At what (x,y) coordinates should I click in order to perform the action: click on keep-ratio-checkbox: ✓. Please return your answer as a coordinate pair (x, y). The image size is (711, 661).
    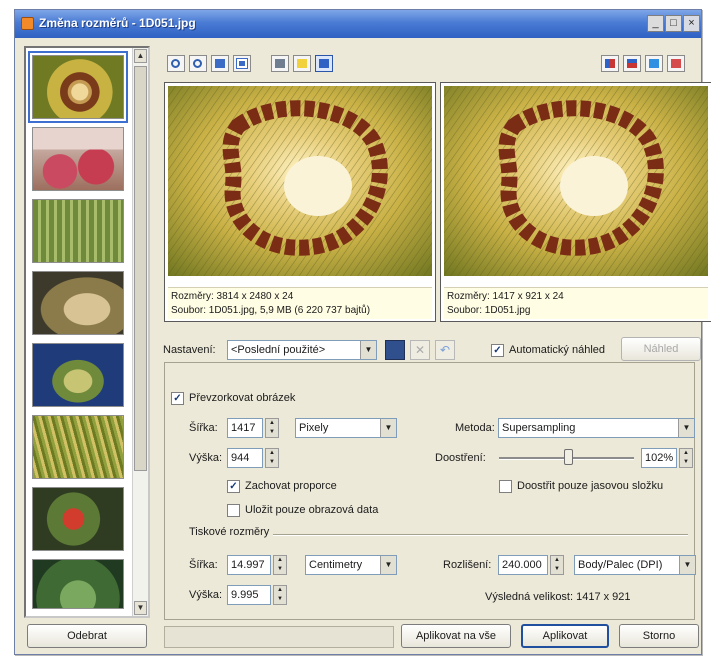
    Looking at the image, I should click on (233, 486).